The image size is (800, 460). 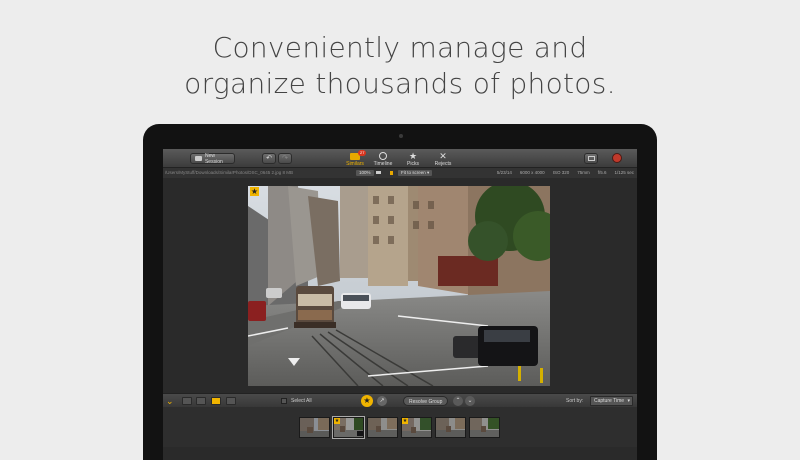 What do you see at coordinates (532, 172) in the screenshot?
I see `dimensions: 6000 x 4000` at bounding box center [532, 172].